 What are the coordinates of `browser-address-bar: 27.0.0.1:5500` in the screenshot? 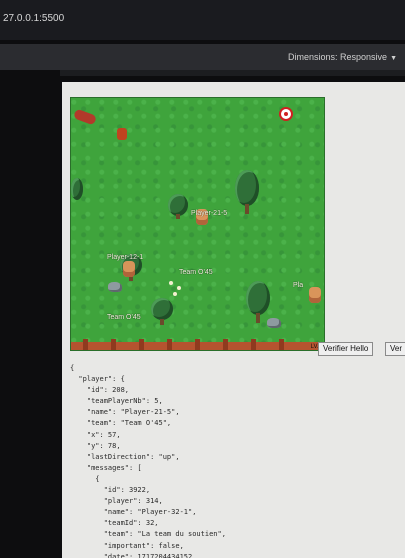 It's located at (202, 20).